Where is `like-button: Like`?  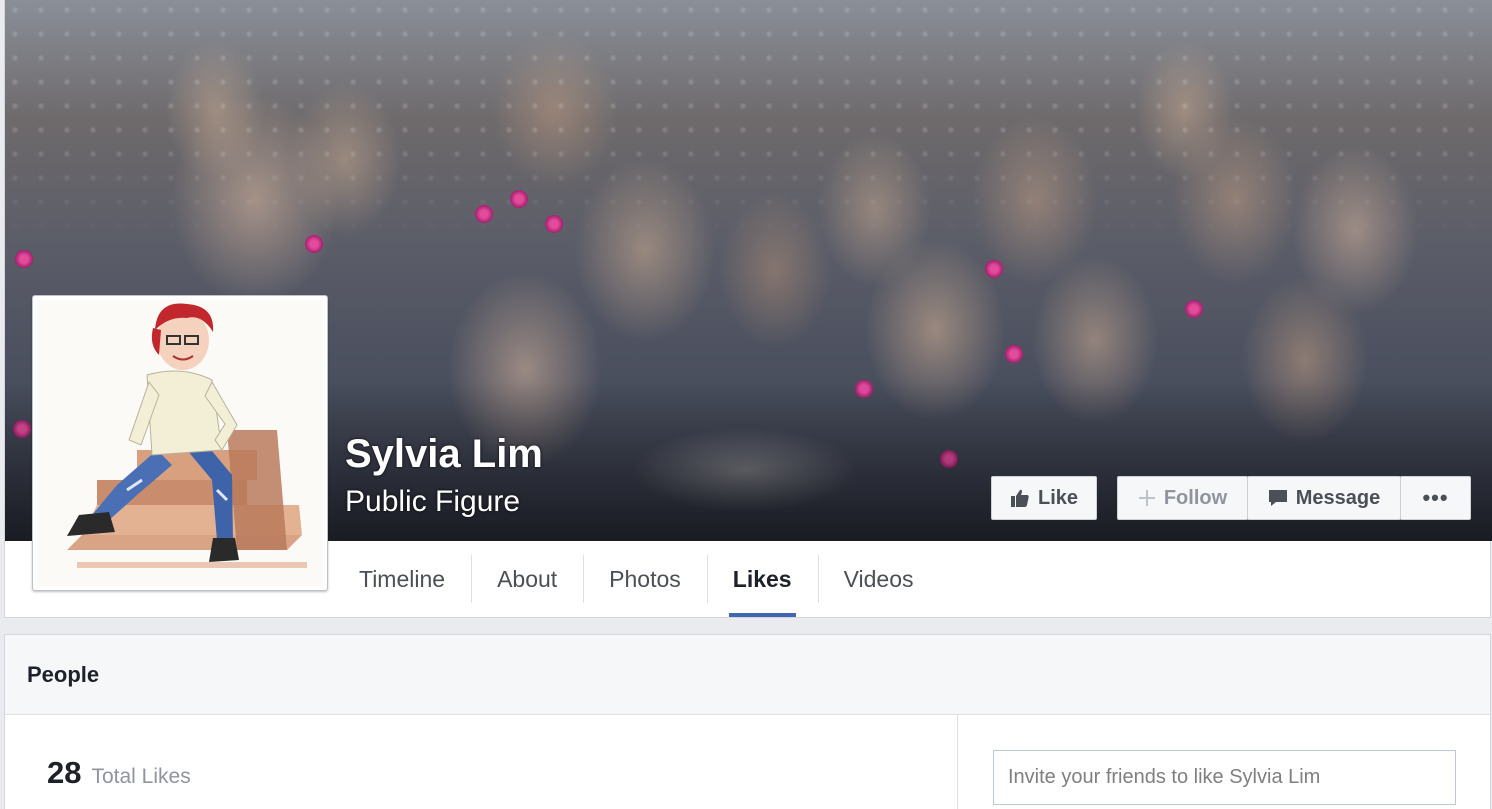 like-button: Like is located at coordinates (1044, 498).